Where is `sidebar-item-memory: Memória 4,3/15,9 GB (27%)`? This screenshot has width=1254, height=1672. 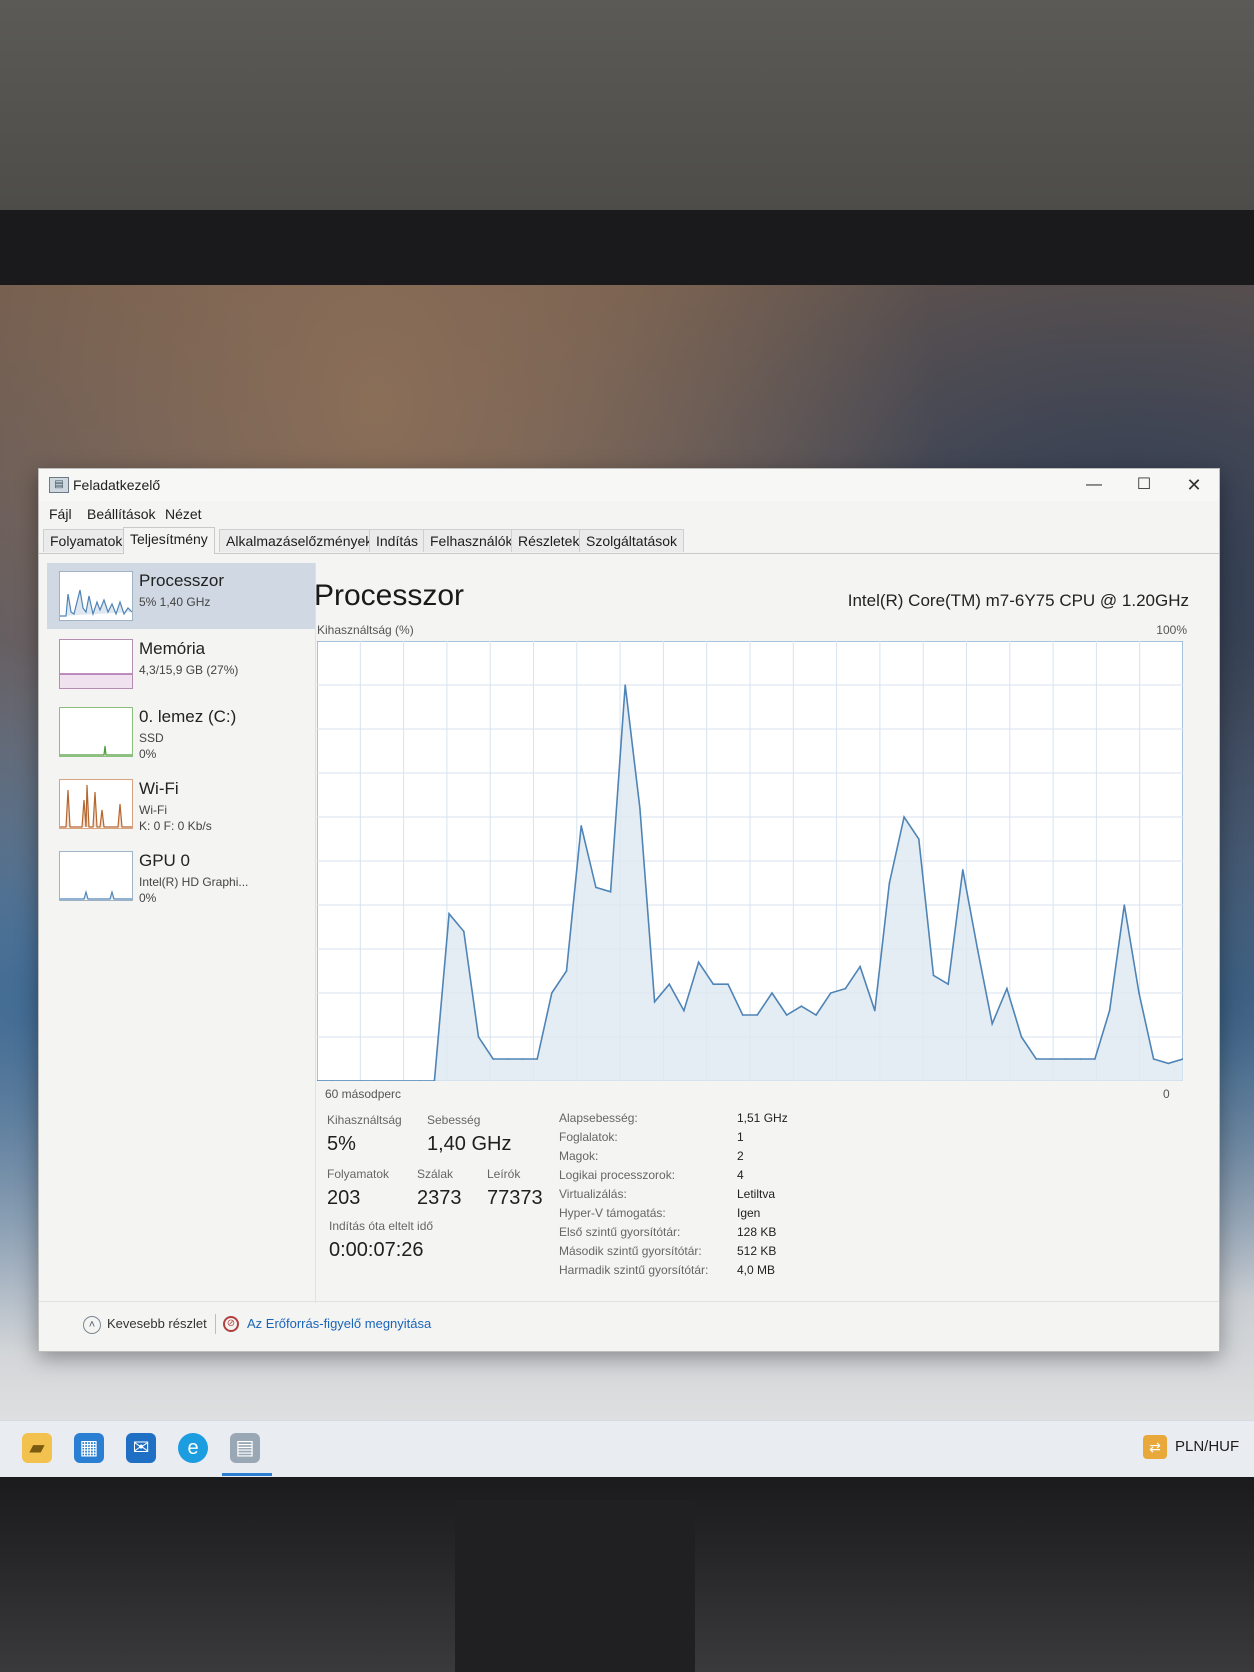
sidebar-item-memory: Memória 4,3/15,9 GB (27%) is located at coordinates (181, 664).